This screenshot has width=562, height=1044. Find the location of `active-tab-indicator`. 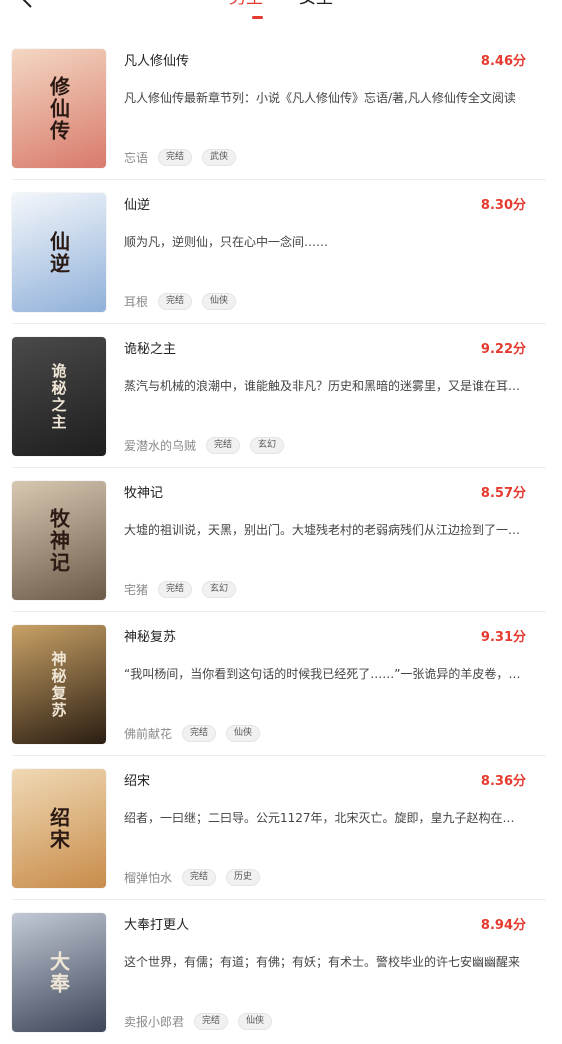

active-tab-indicator is located at coordinates (257, 17).